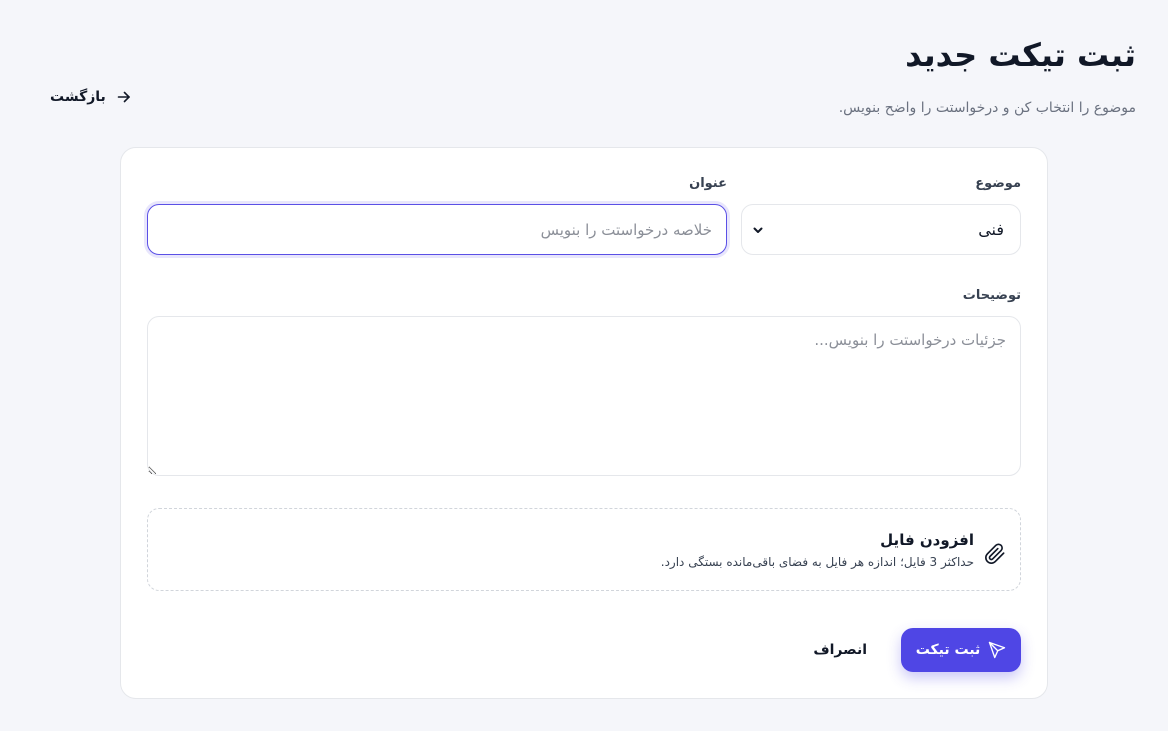 The height and width of the screenshot is (731, 1168). I want to click on submit-ticket-button: ثبت تیکت, so click(961, 650).